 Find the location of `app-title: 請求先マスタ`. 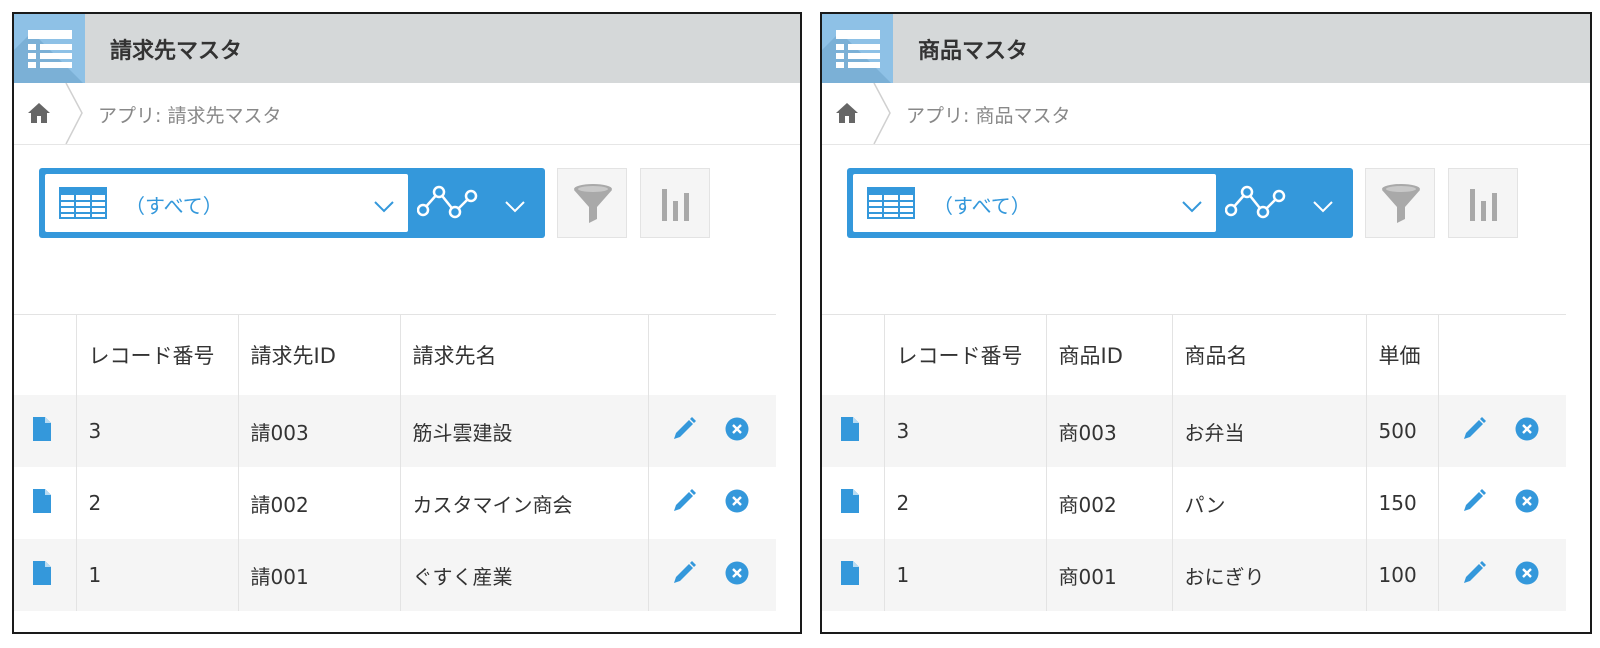

app-title: 請求先マスタ is located at coordinates (176, 51).